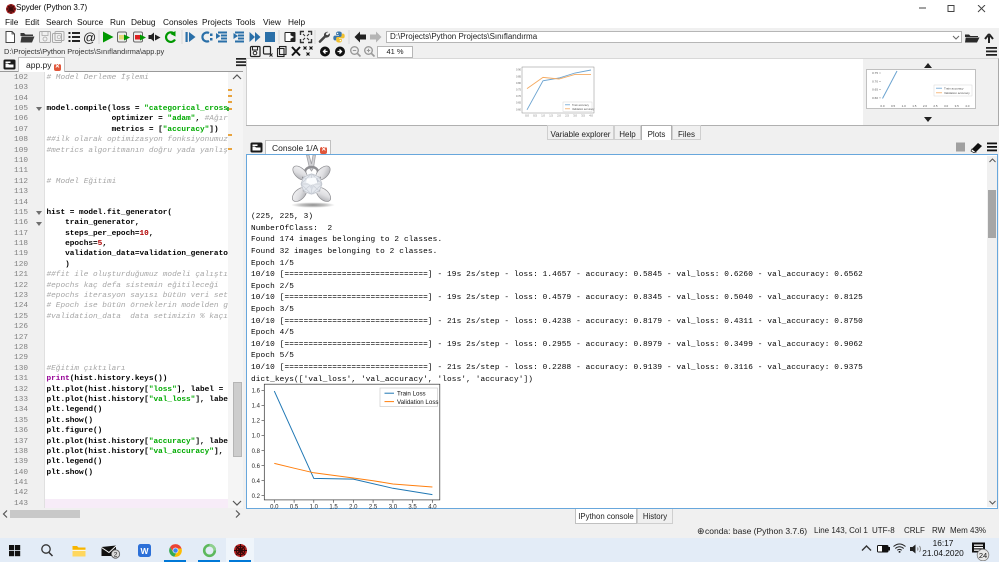  I want to click on svg-text: W, so click(144, 551).